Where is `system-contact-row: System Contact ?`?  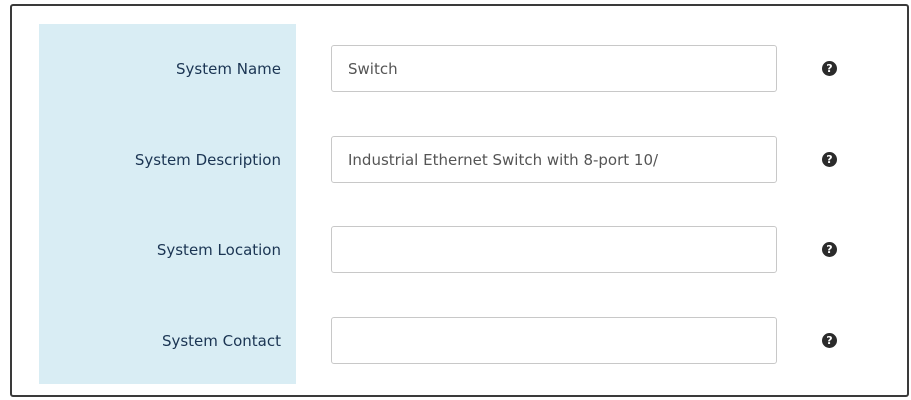 system-contact-row: System Contact ? is located at coordinates (455, 341).